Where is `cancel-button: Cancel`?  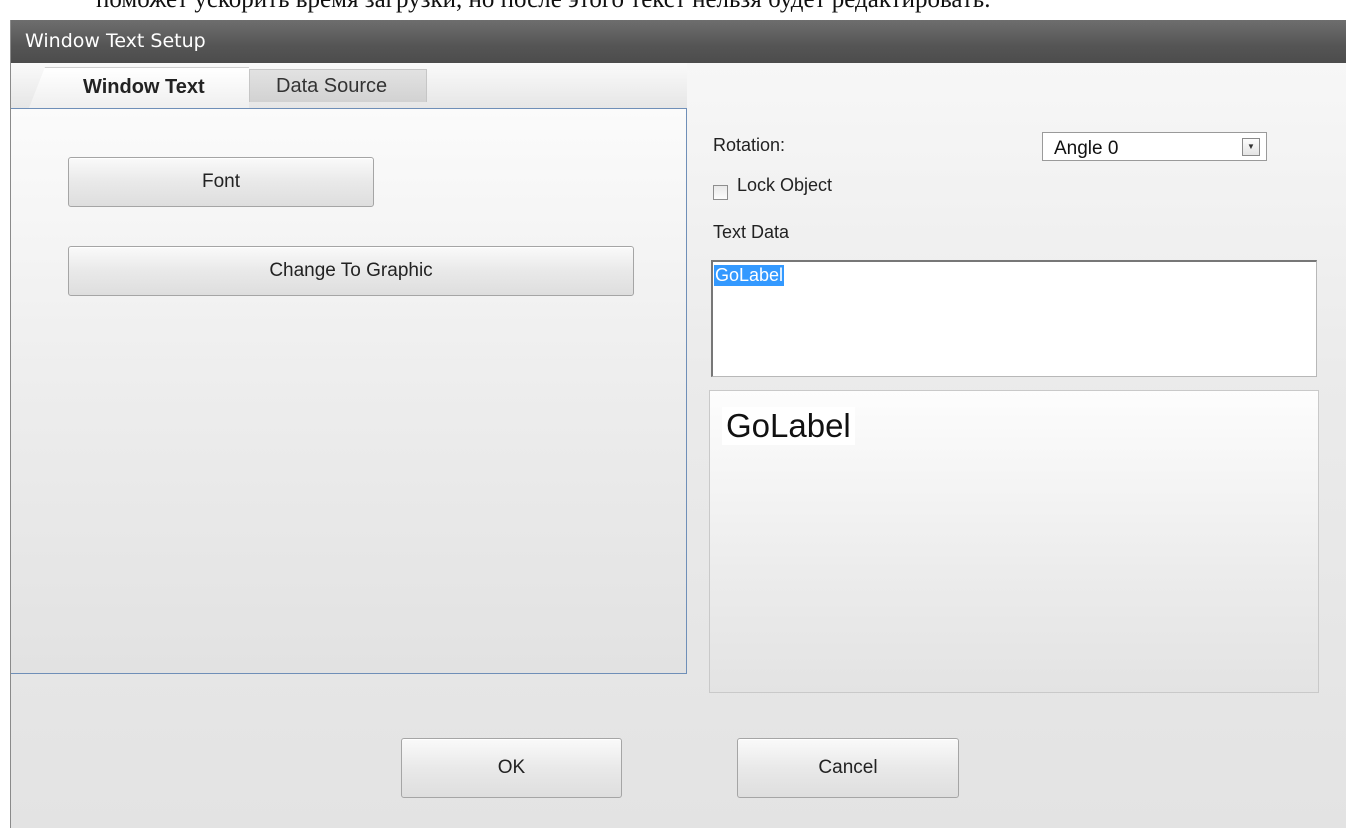
cancel-button: Cancel is located at coordinates (848, 768).